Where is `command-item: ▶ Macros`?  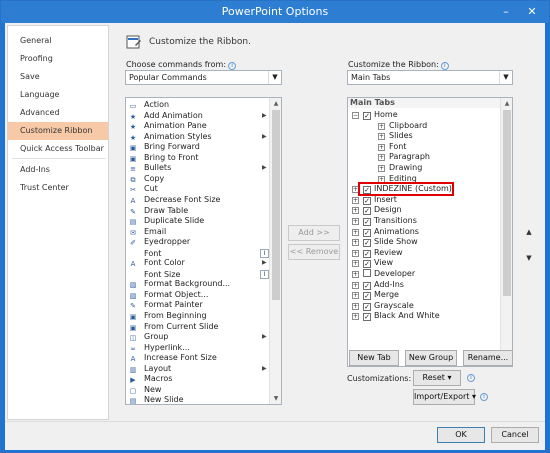
command-item: ▶ Macros is located at coordinates (198, 379).